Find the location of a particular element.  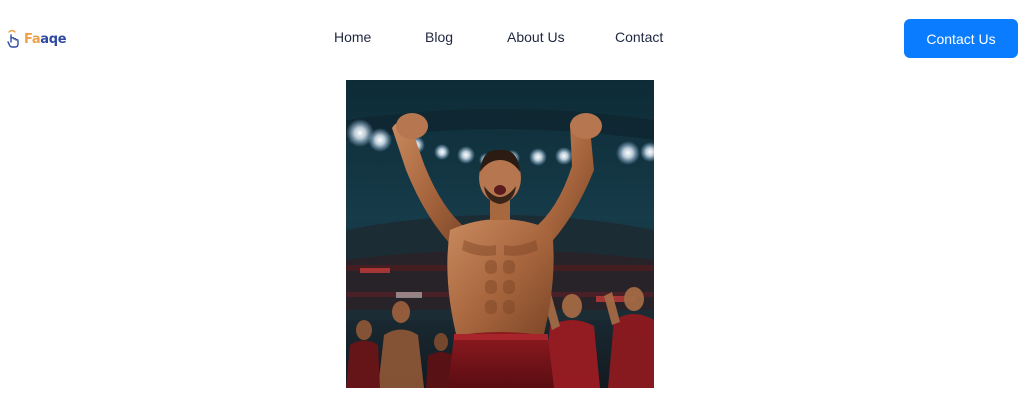

nav-home-link: Home is located at coordinates (352, 37).